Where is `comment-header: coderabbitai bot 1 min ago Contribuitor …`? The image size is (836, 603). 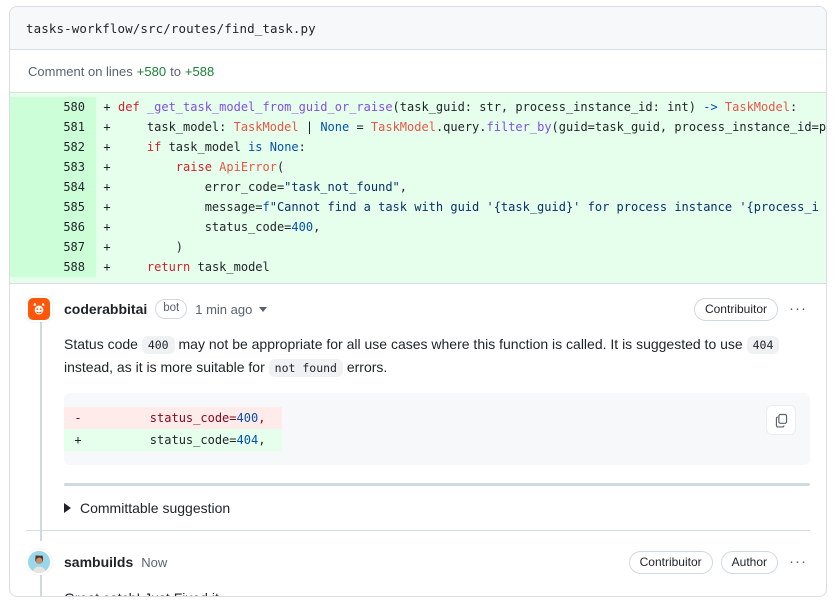
comment-header: coderabbitai bot 1 min ago Contribuitor … is located at coordinates (418, 309).